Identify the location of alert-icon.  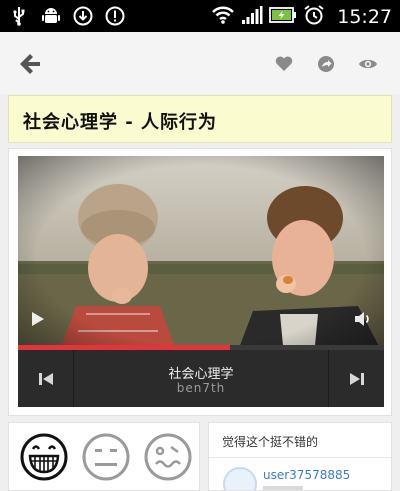
(115, 16).